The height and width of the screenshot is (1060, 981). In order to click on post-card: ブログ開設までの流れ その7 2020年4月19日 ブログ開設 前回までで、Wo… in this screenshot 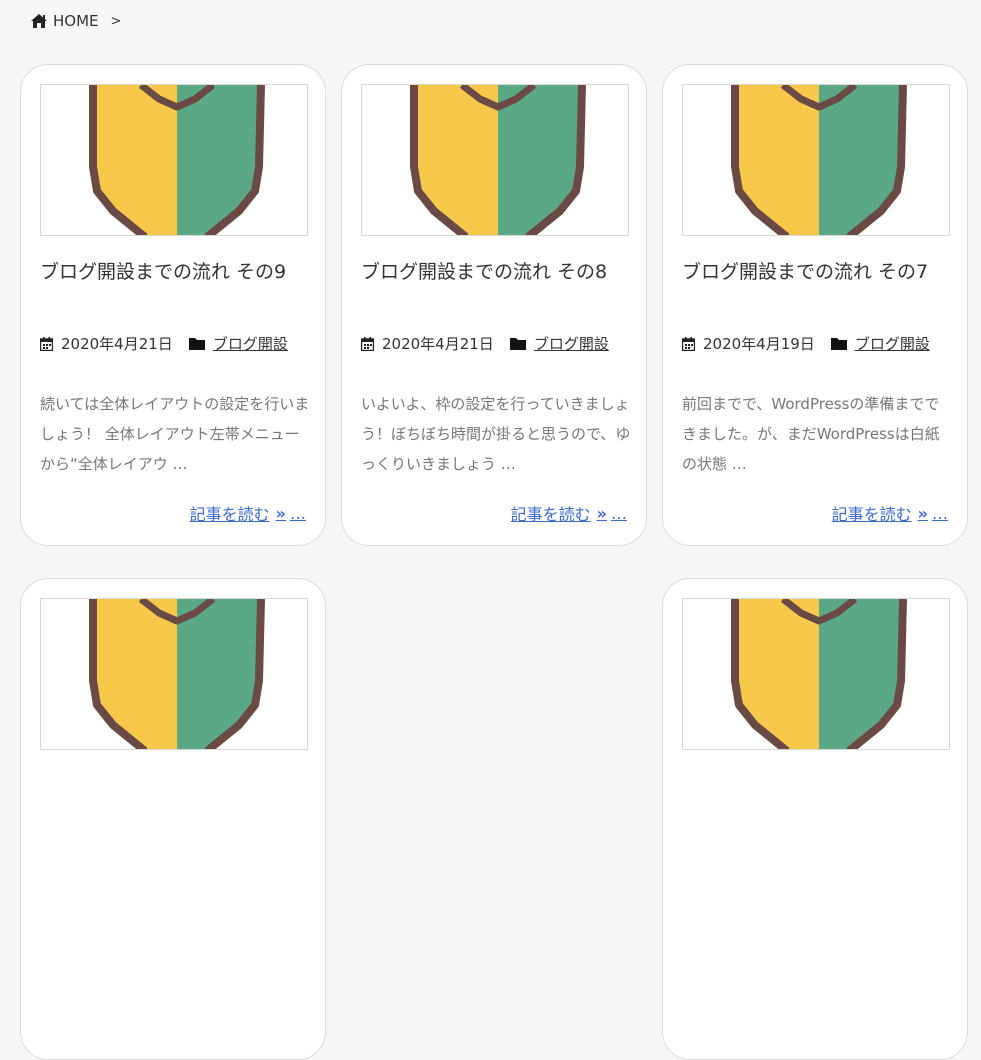, I will do `click(815, 305)`.